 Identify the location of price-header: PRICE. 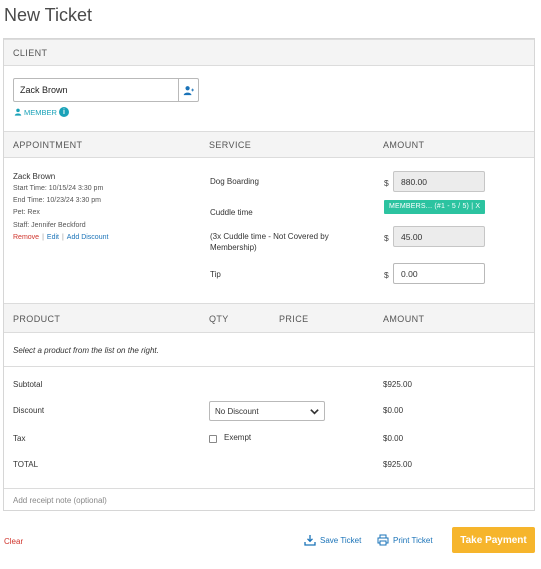
(294, 319).